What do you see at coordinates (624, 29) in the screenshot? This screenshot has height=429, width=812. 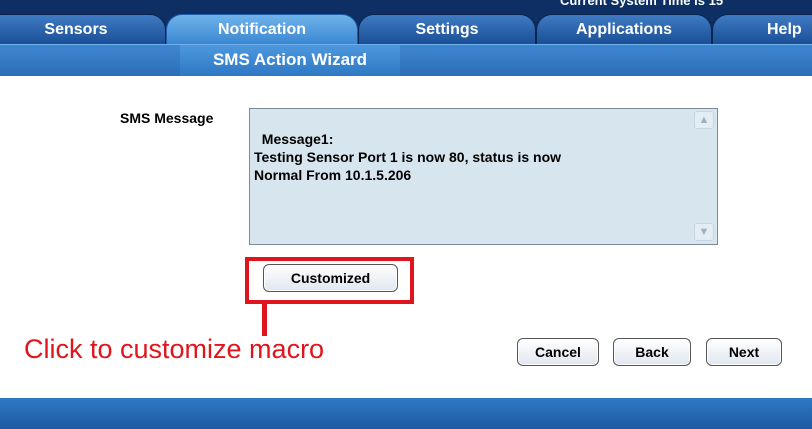 I see `tab-applications: Applications` at bounding box center [624, 29].